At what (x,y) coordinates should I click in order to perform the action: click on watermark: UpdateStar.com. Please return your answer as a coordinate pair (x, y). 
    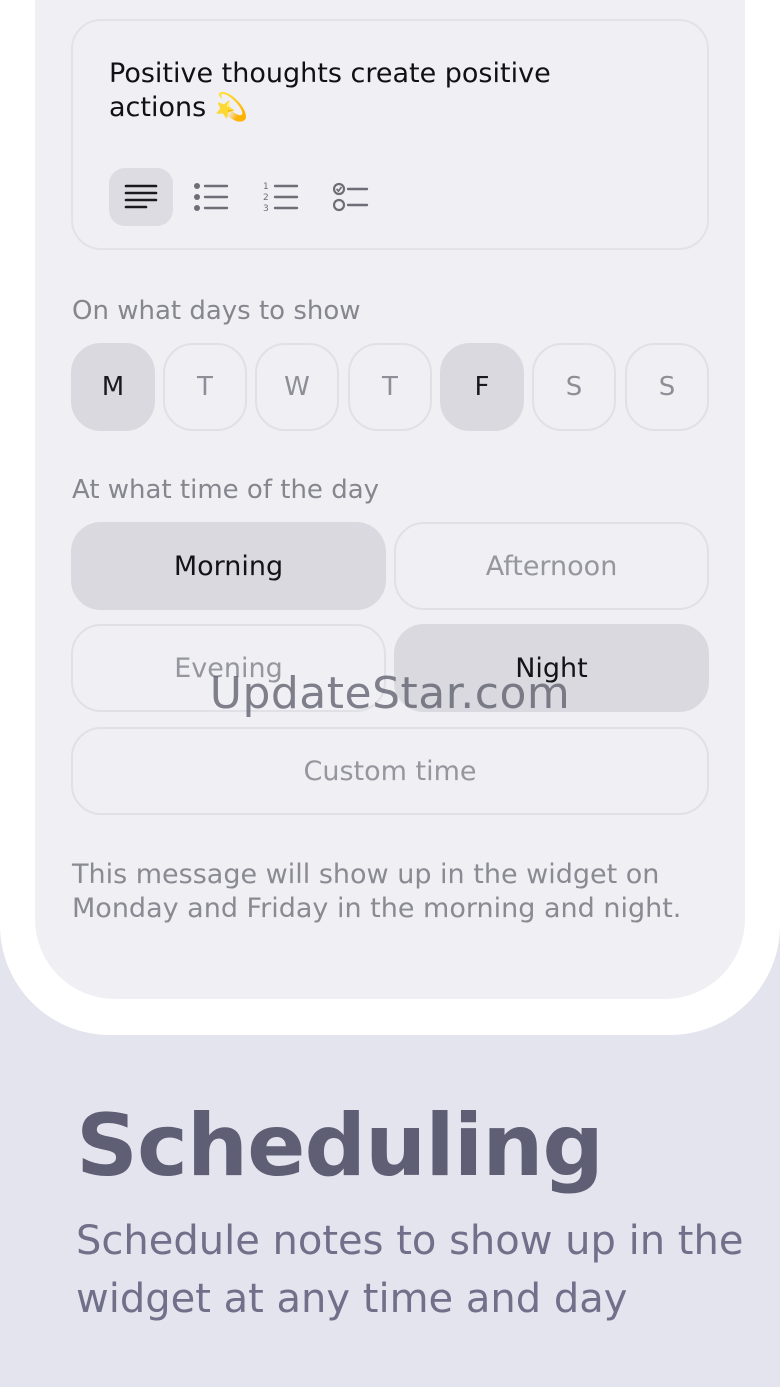
    Looking at the image, I should click on (390, 693).